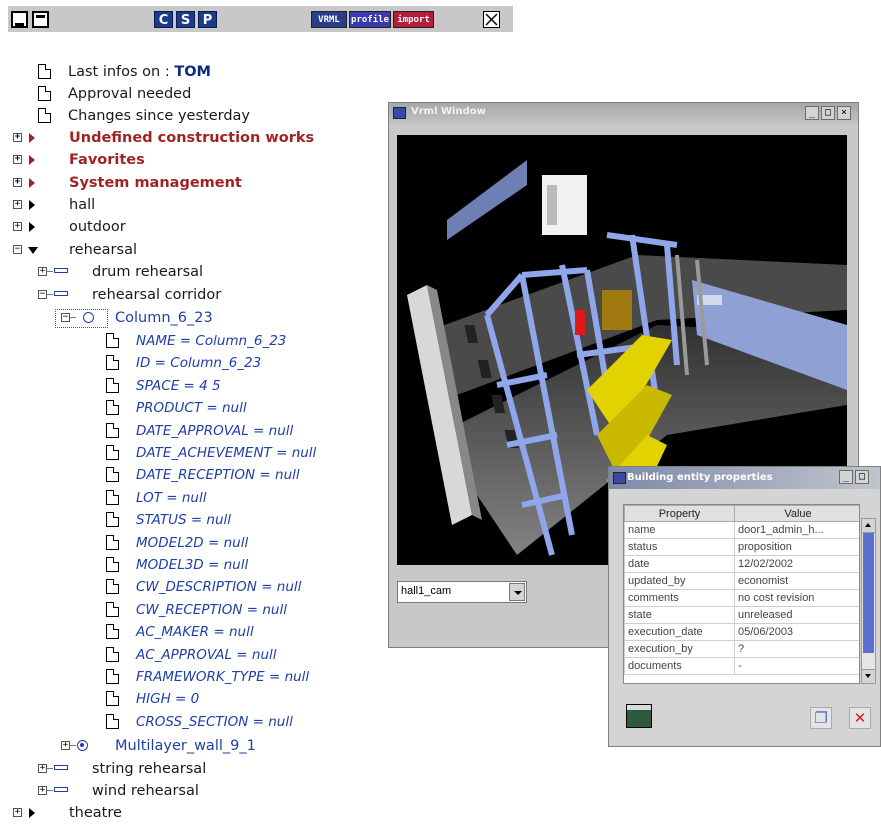 The width and height of the screenshot is (881, 824). Describe the element at coordinates (844, 113) in the screenshot. I see `close-icon: ×` at that location.